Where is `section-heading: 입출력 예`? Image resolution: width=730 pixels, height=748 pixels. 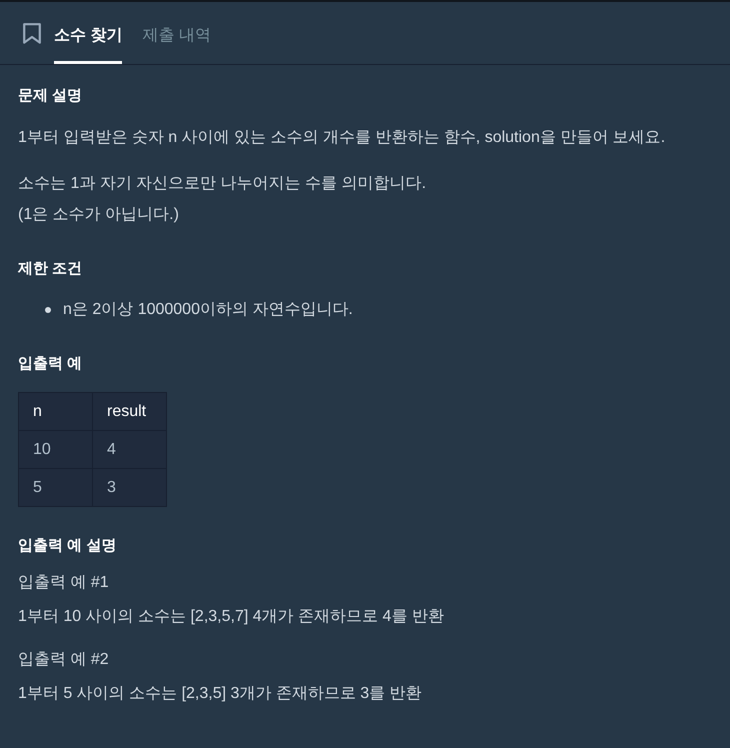 section-heading: 입출력 예 is located at coordinates (51, 364).